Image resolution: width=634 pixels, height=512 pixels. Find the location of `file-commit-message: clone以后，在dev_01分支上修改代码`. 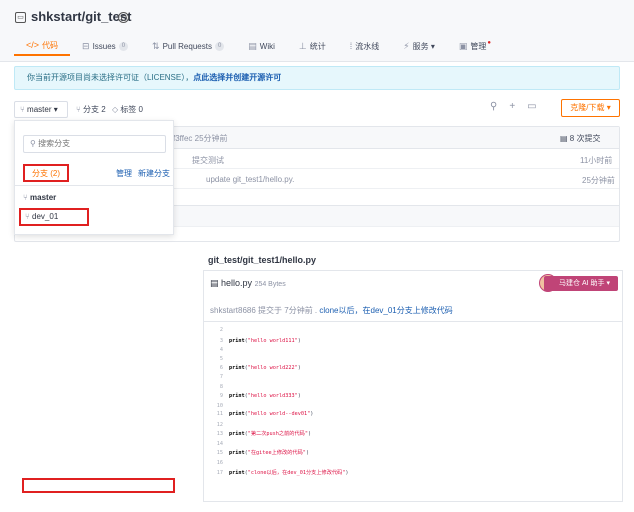

file-commit-message: clone以后，在dev_01分支上修改代码 is located at coordinates (385, 310).